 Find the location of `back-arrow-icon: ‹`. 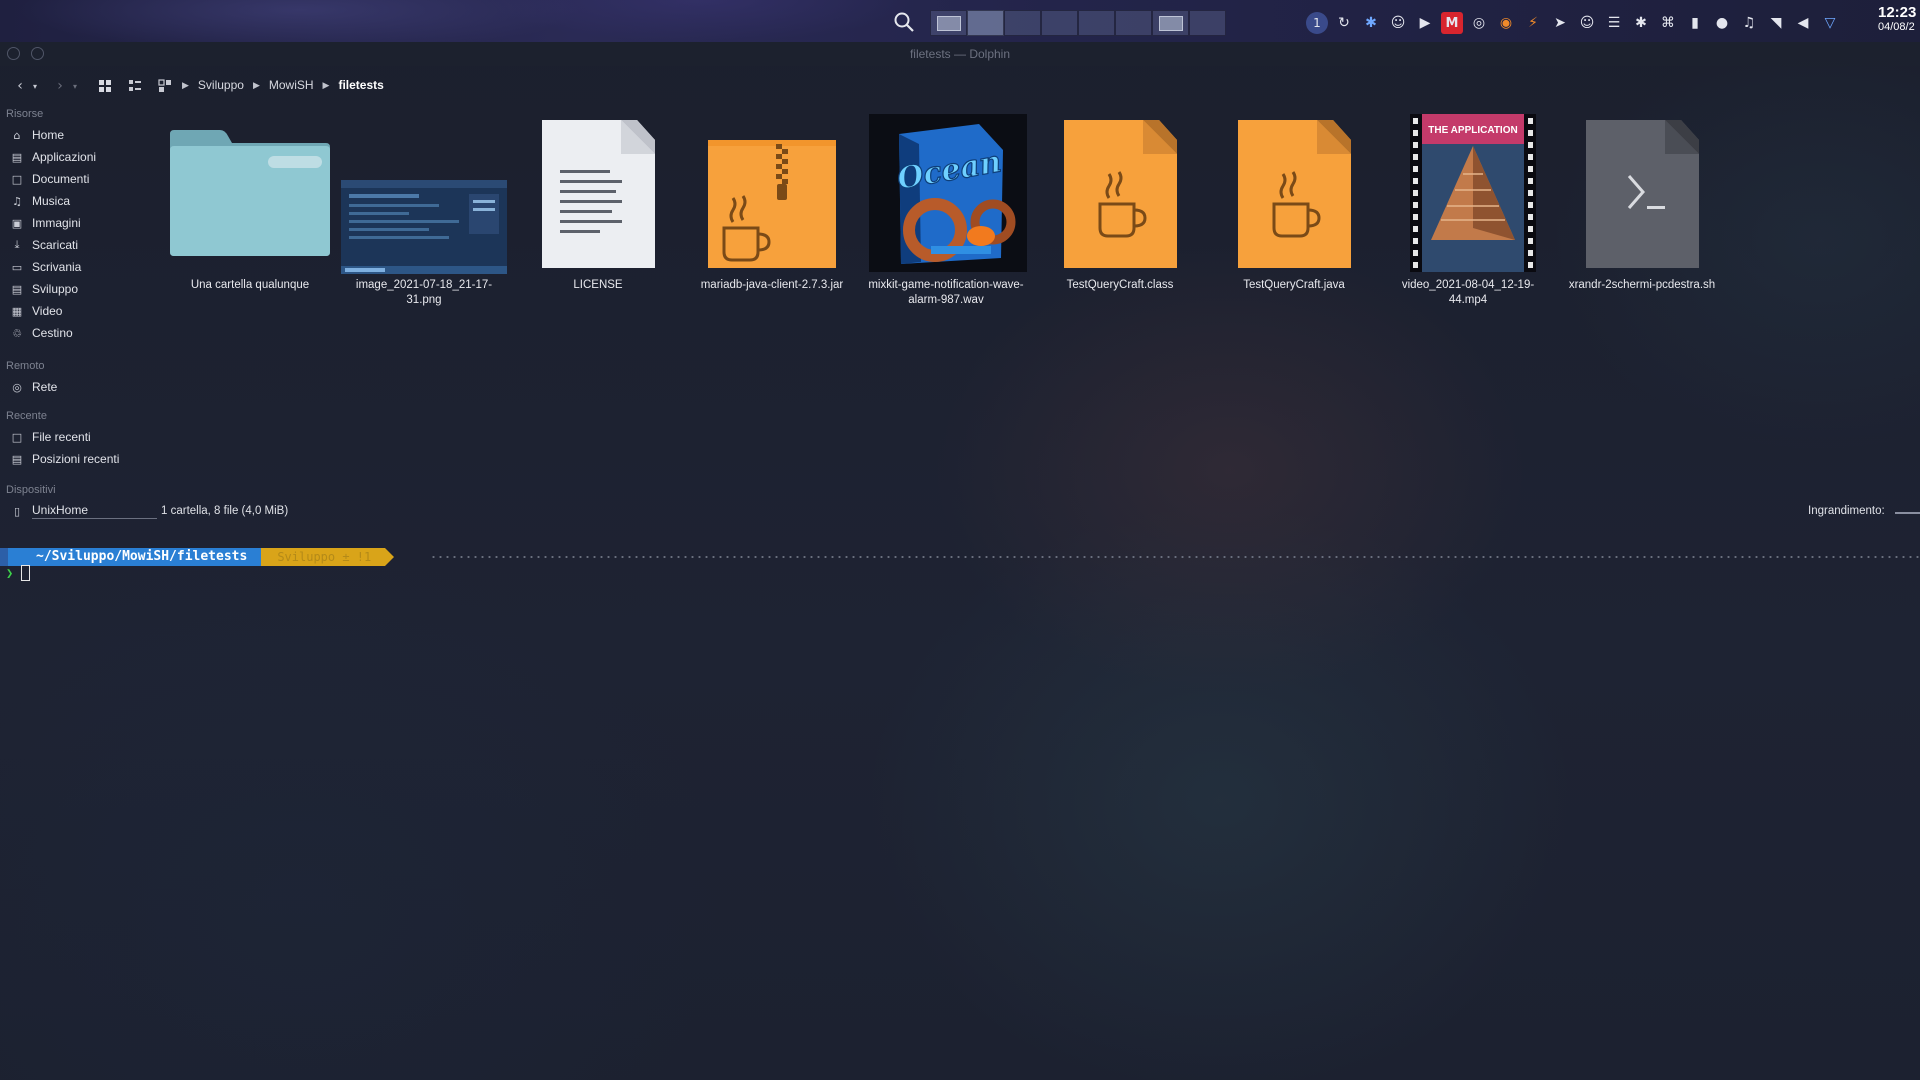

back-arrow-icon: ‹ is located at coordinates (20, 86).